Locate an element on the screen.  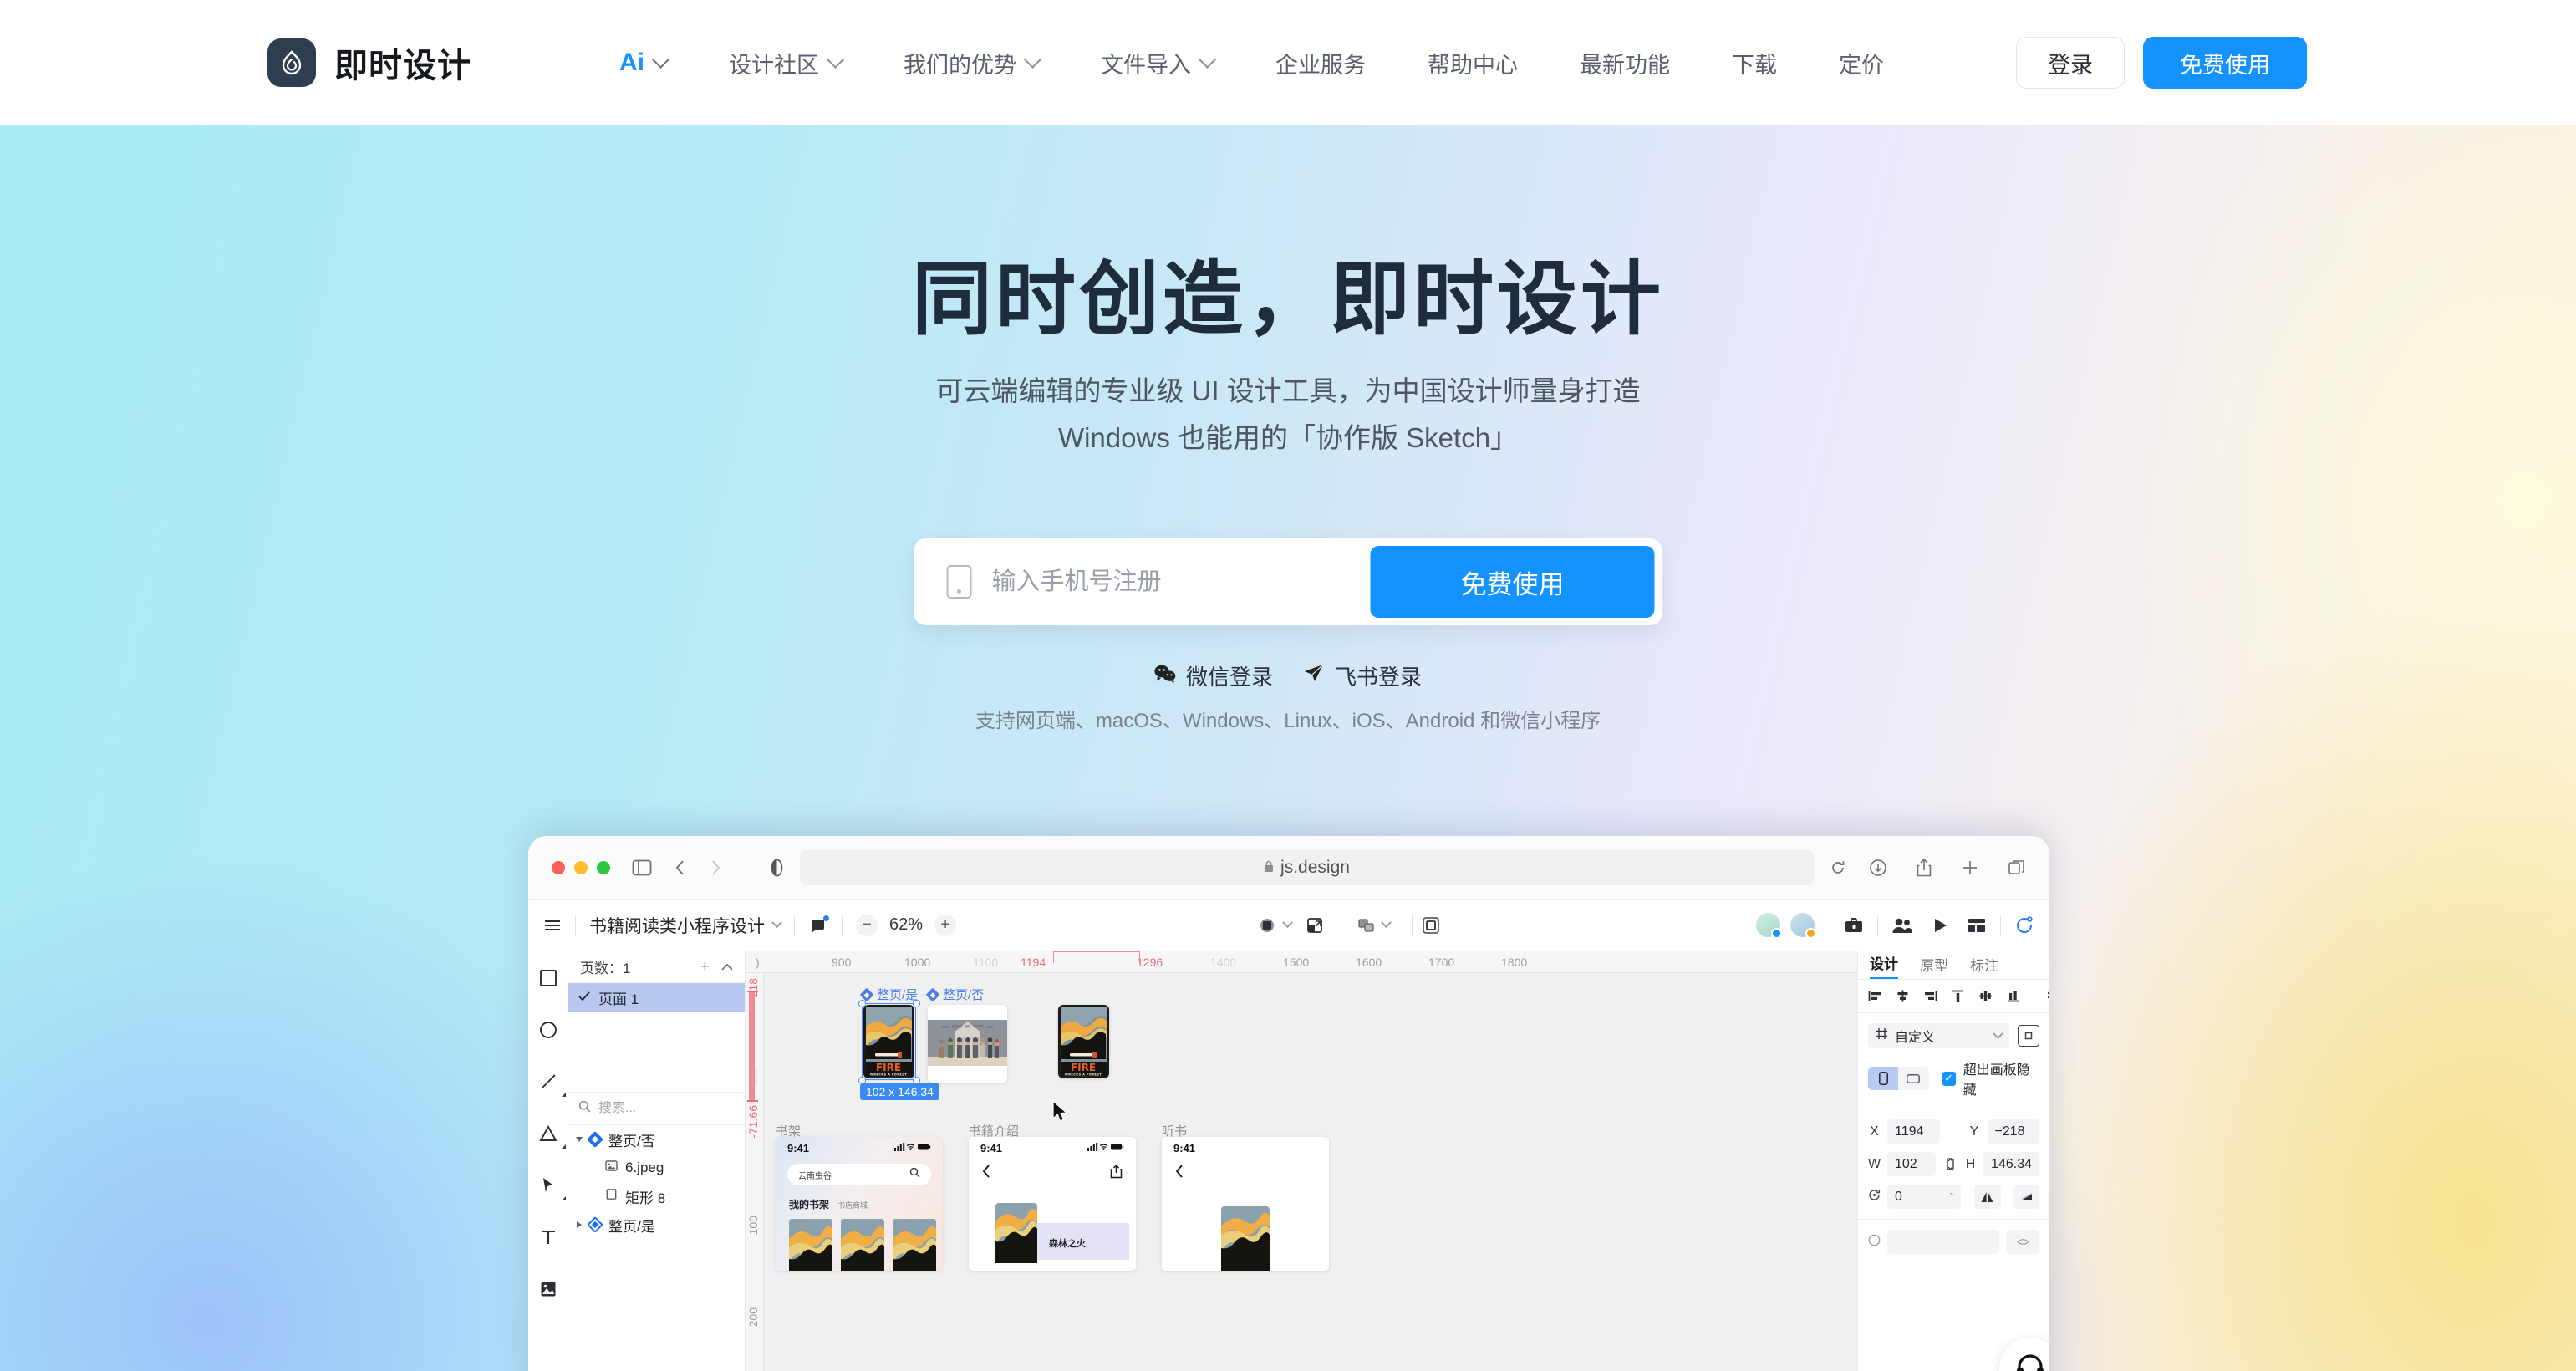
text-tool is located at coordinates (548, 1237).